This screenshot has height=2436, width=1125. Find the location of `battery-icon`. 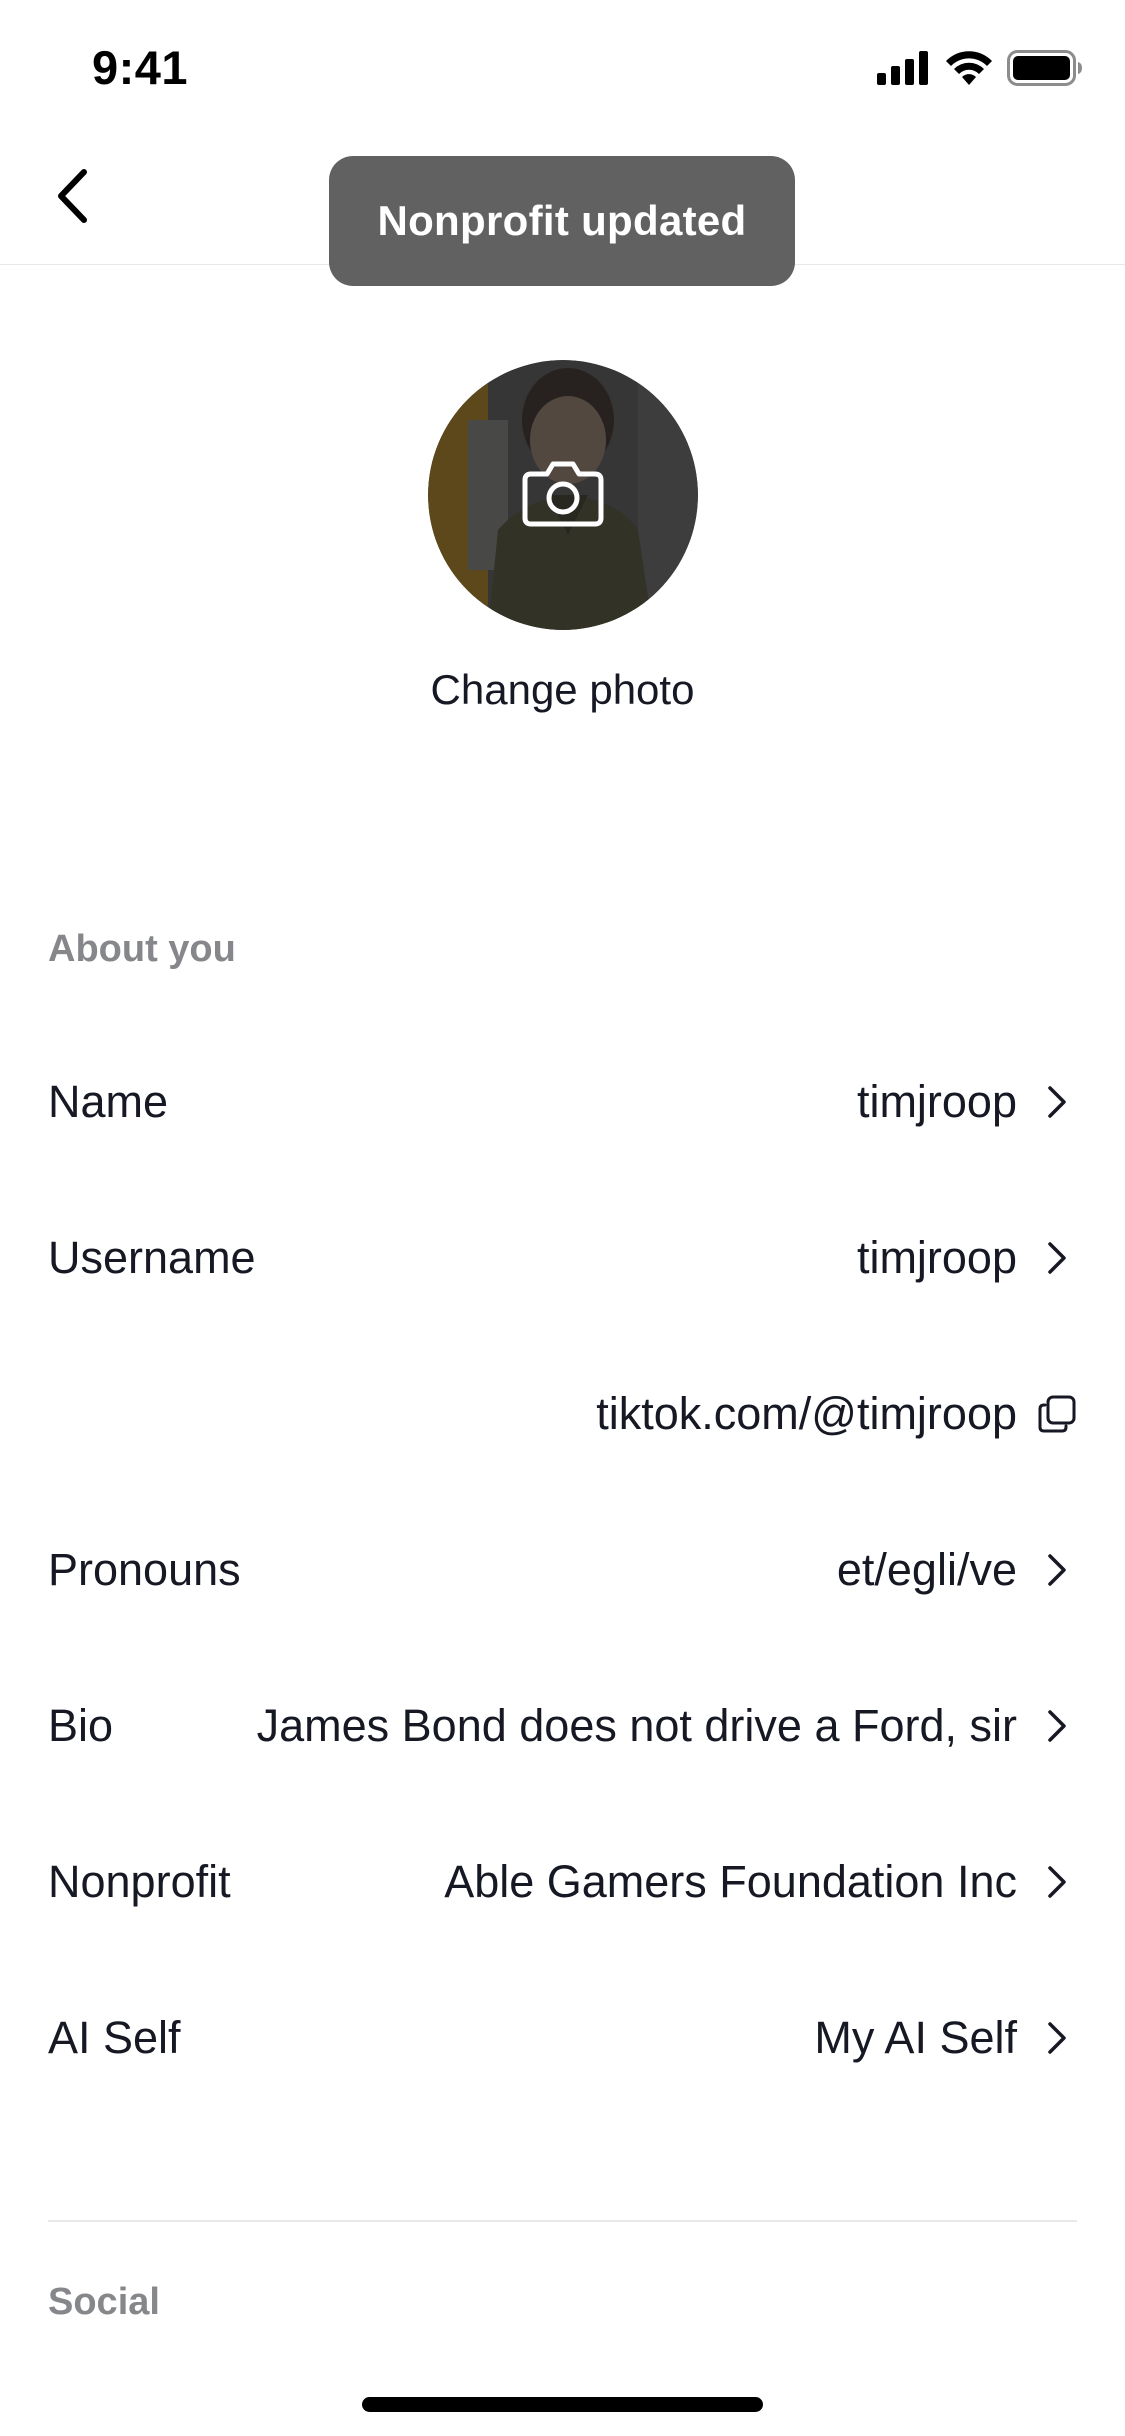

battery-icon is located at coordinates (1045, 70).